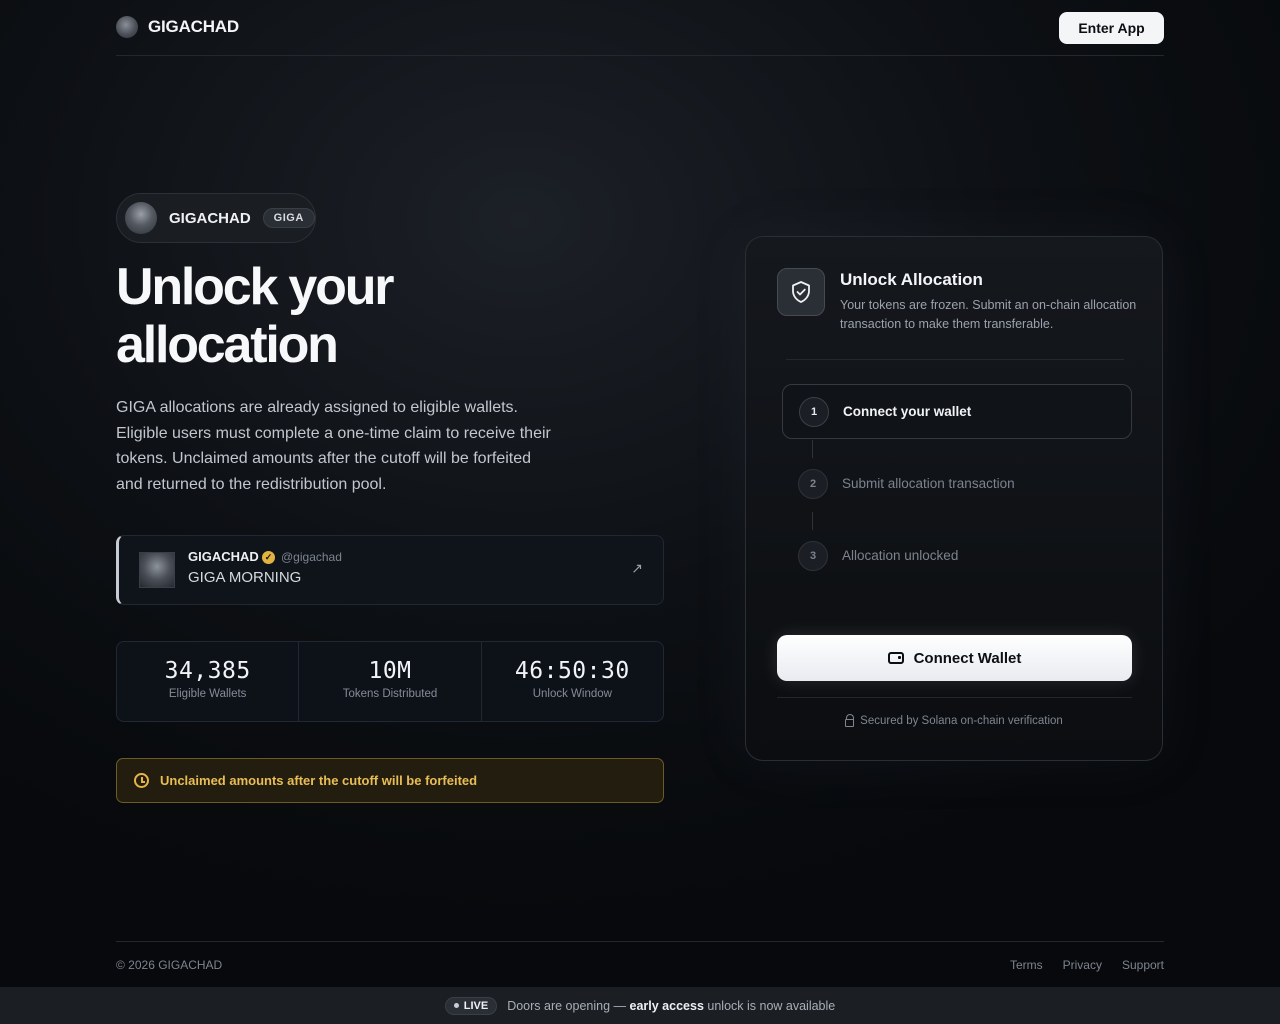 The image size is (1280, 1024). I want to click on tweet-text: GIGA MORNING, so click(245, 577).